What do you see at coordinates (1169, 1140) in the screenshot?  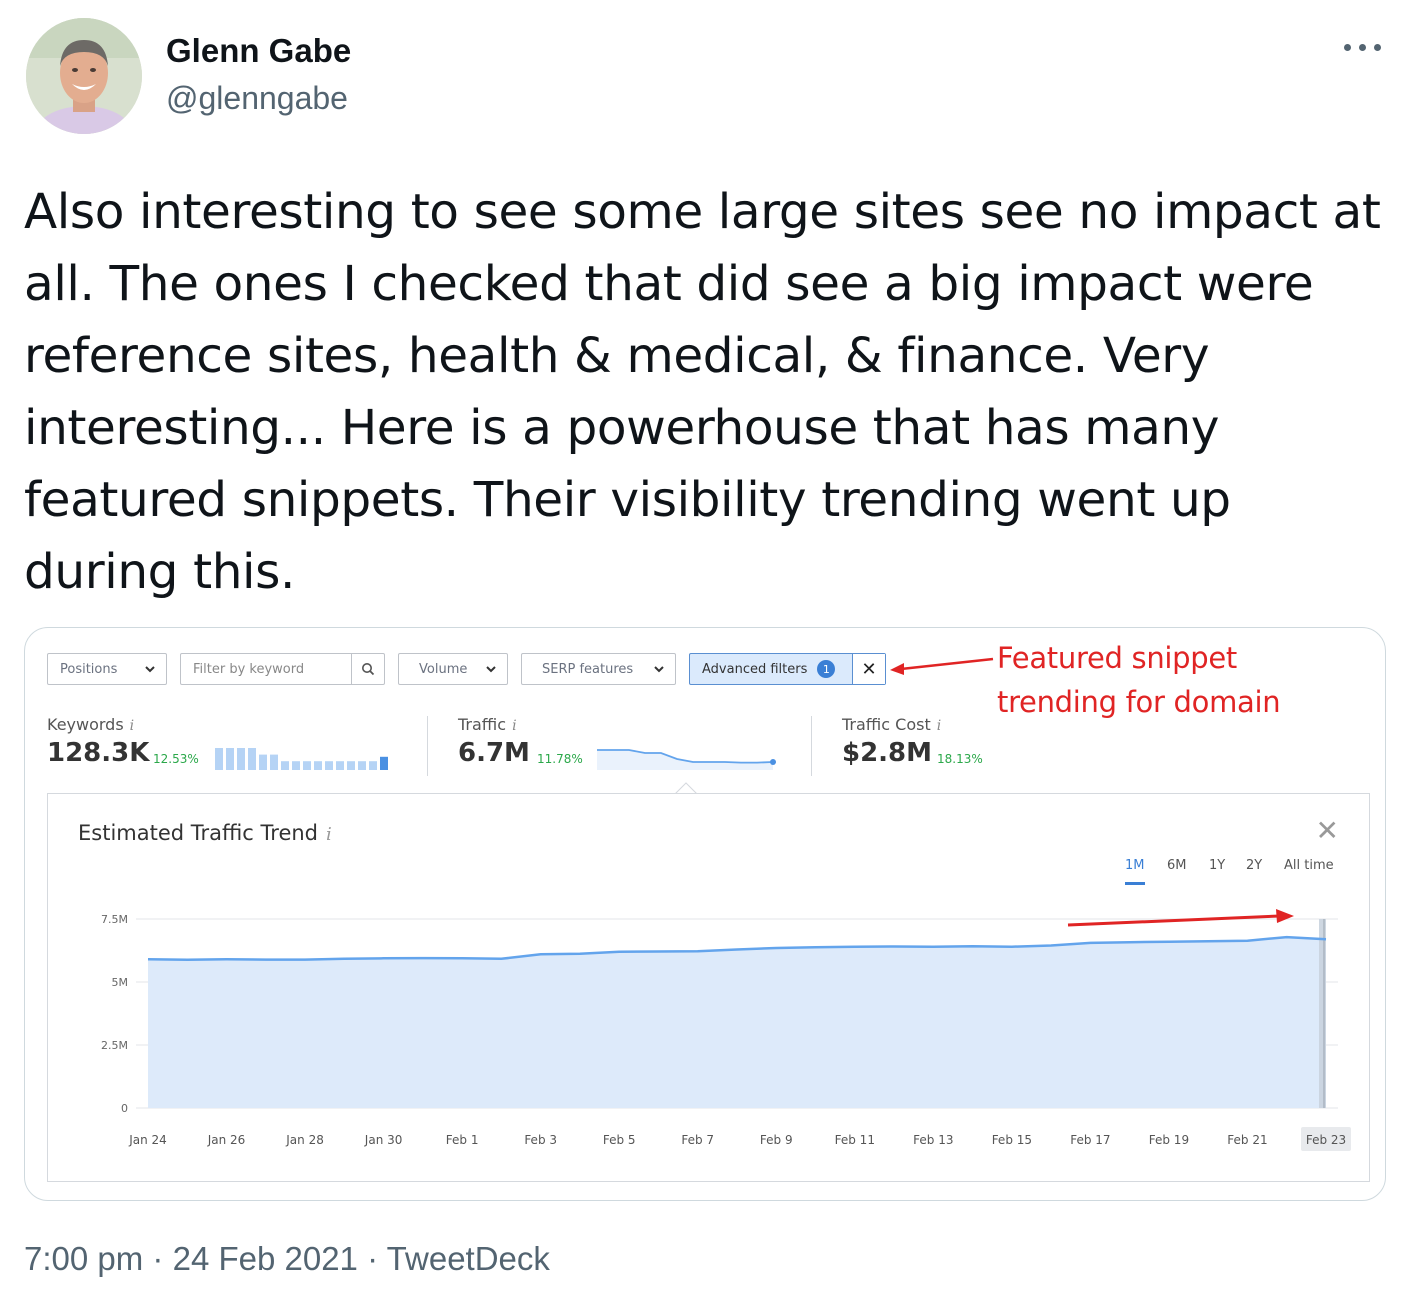 I see `x-tick-label: Feb 19` at bounding box center [1169, 1140].